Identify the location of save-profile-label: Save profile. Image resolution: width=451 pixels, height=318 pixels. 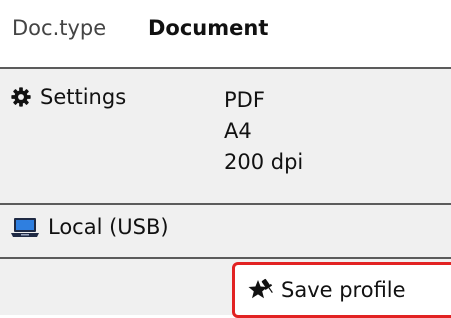
(343, 290).